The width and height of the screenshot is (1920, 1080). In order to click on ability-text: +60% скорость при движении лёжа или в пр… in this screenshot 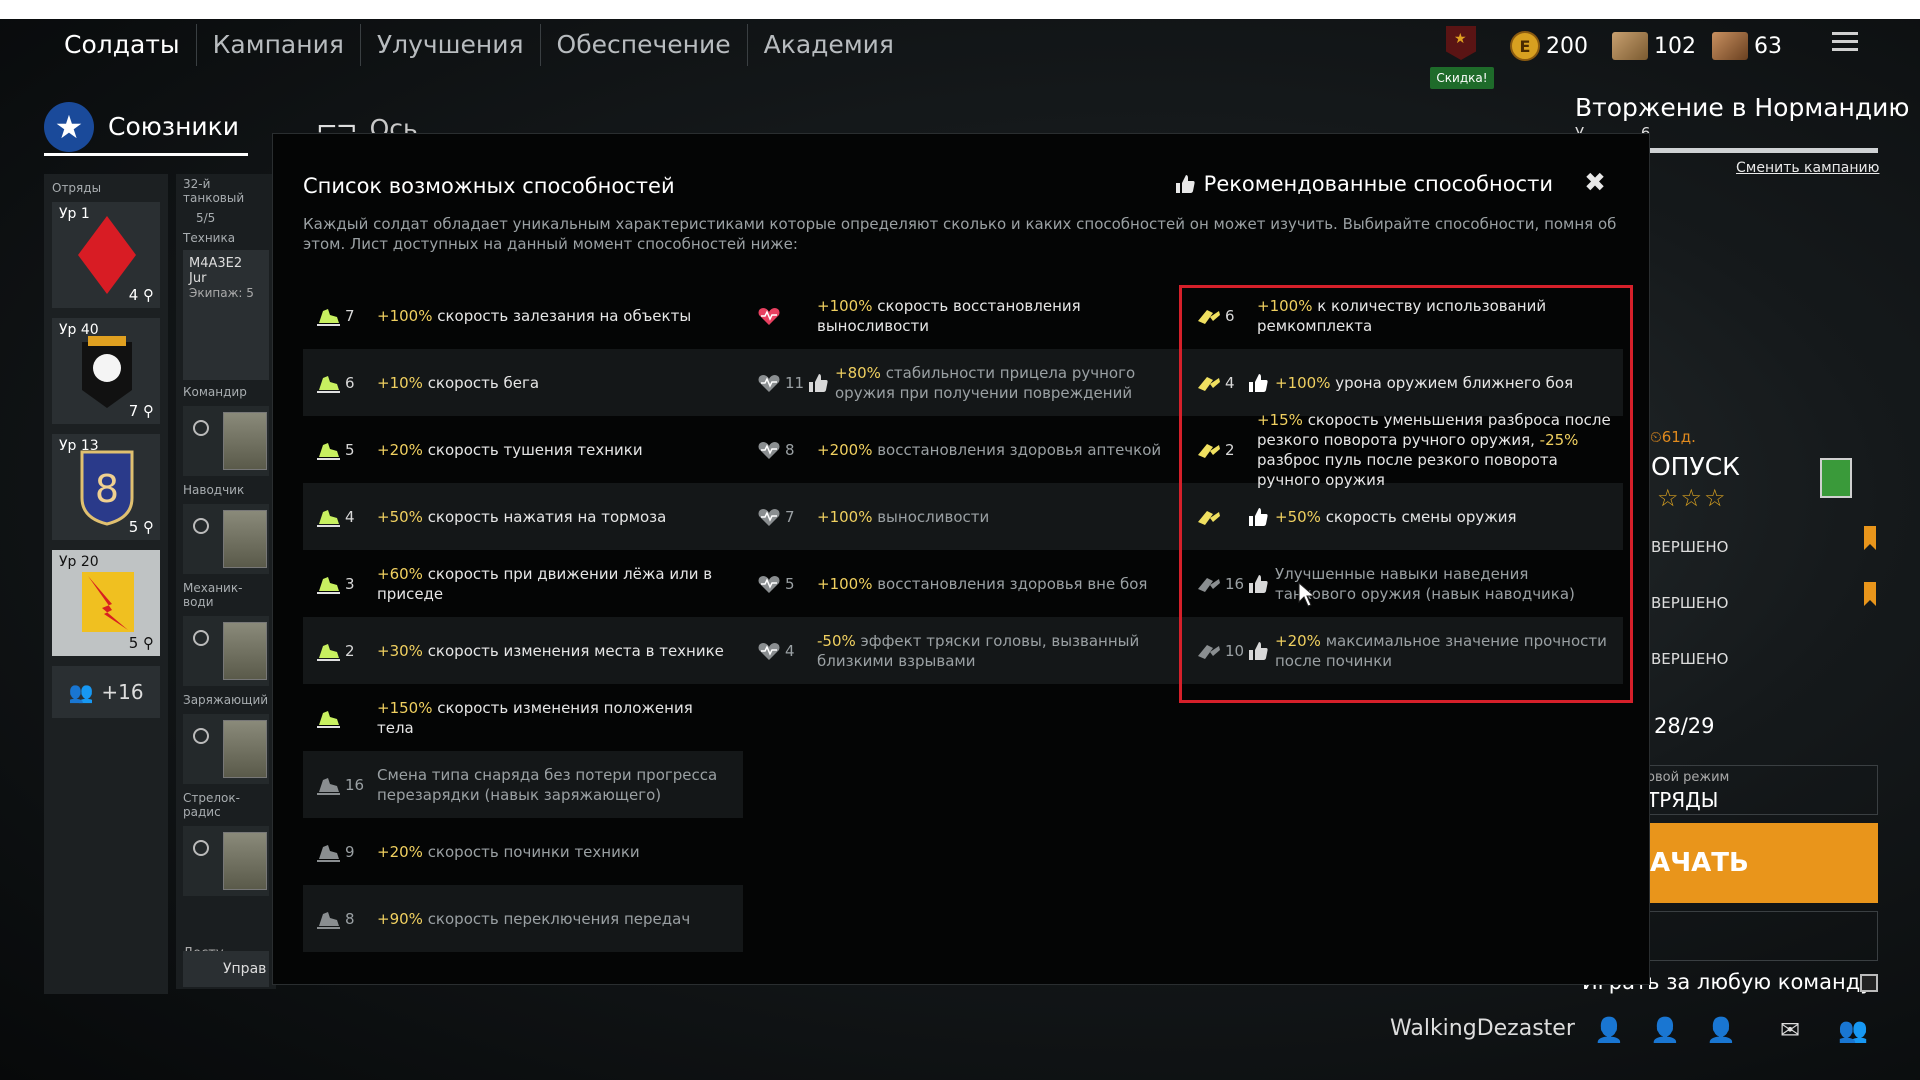, I will do `click(545, 583)`.